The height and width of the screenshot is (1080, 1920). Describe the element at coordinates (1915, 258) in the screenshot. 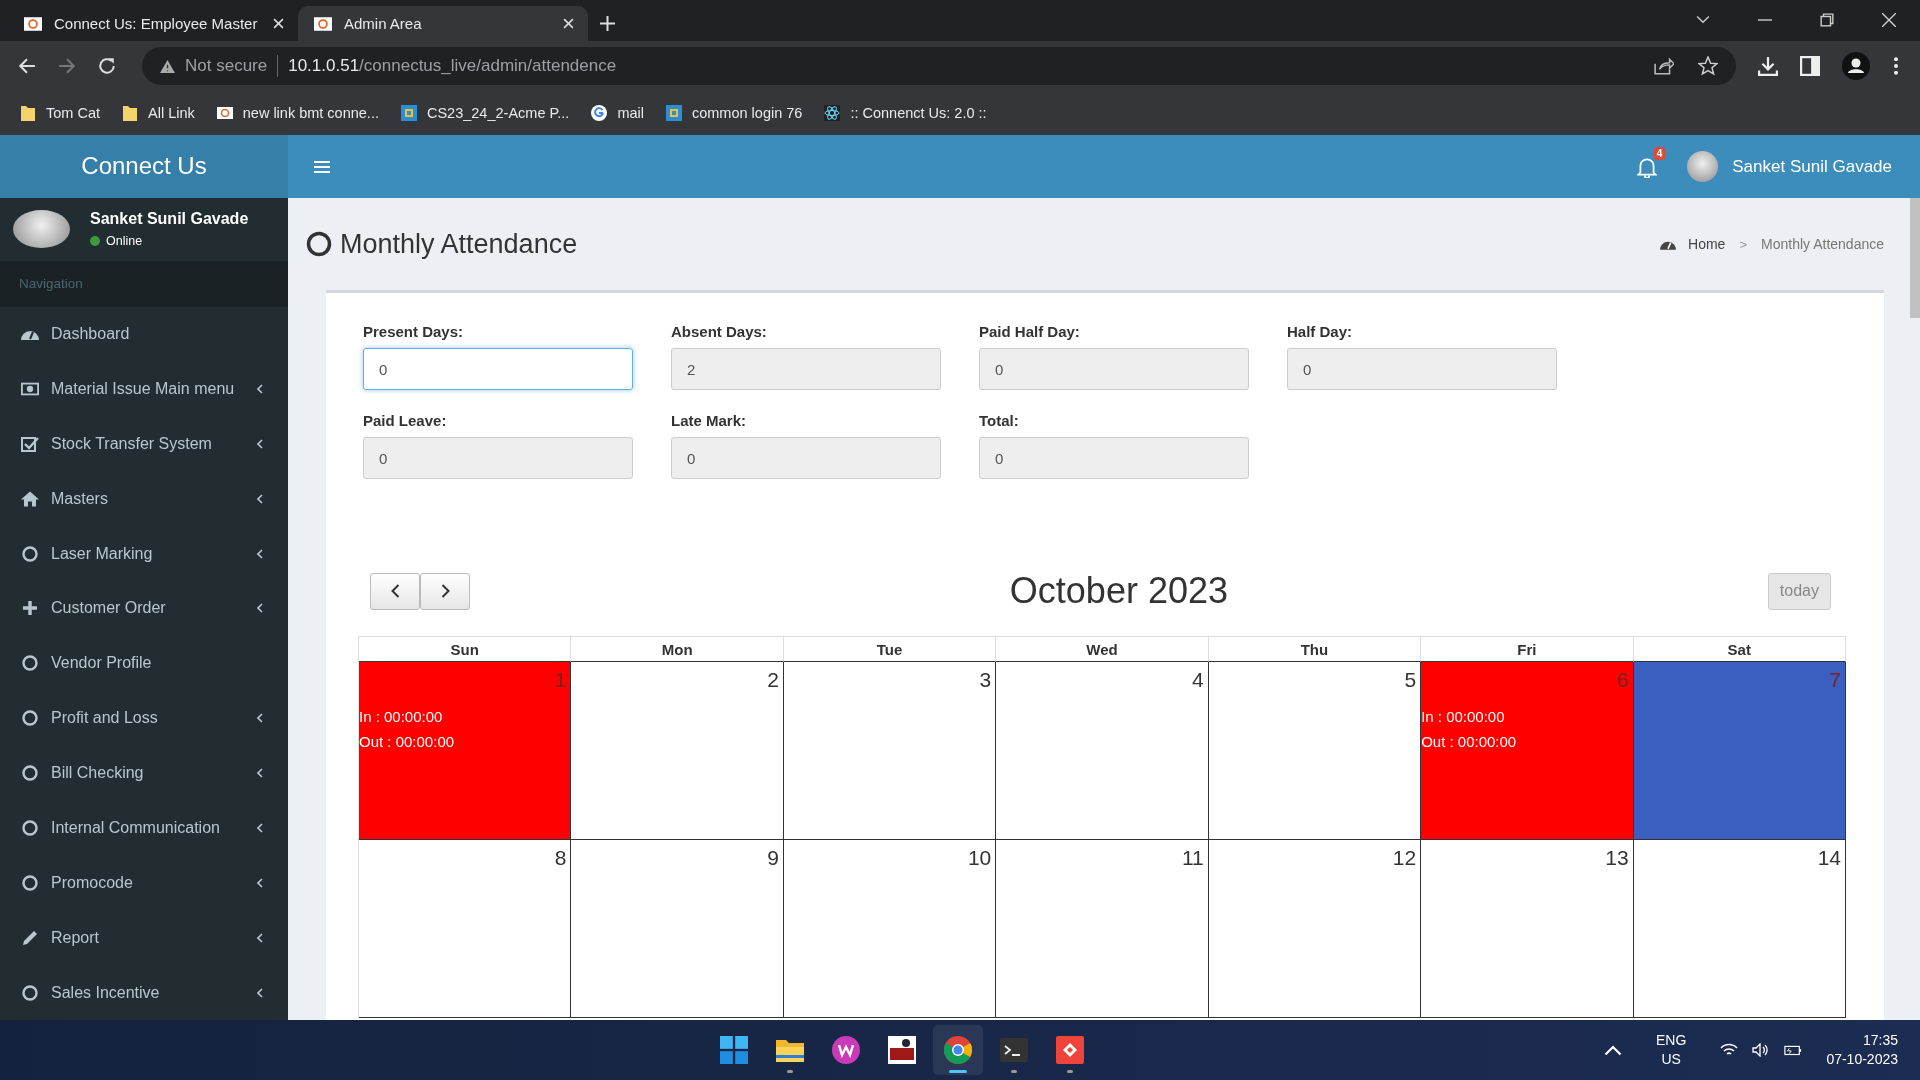

I see `scrollbar` at that location.